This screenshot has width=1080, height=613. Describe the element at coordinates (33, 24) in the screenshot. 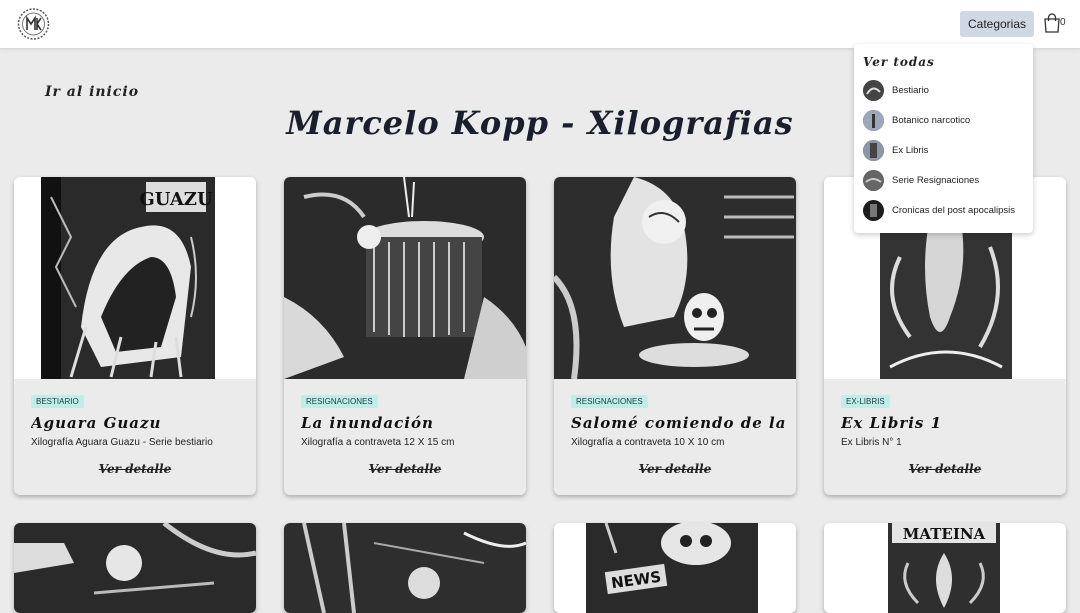

I see `mk-monogram-logo` at that location.